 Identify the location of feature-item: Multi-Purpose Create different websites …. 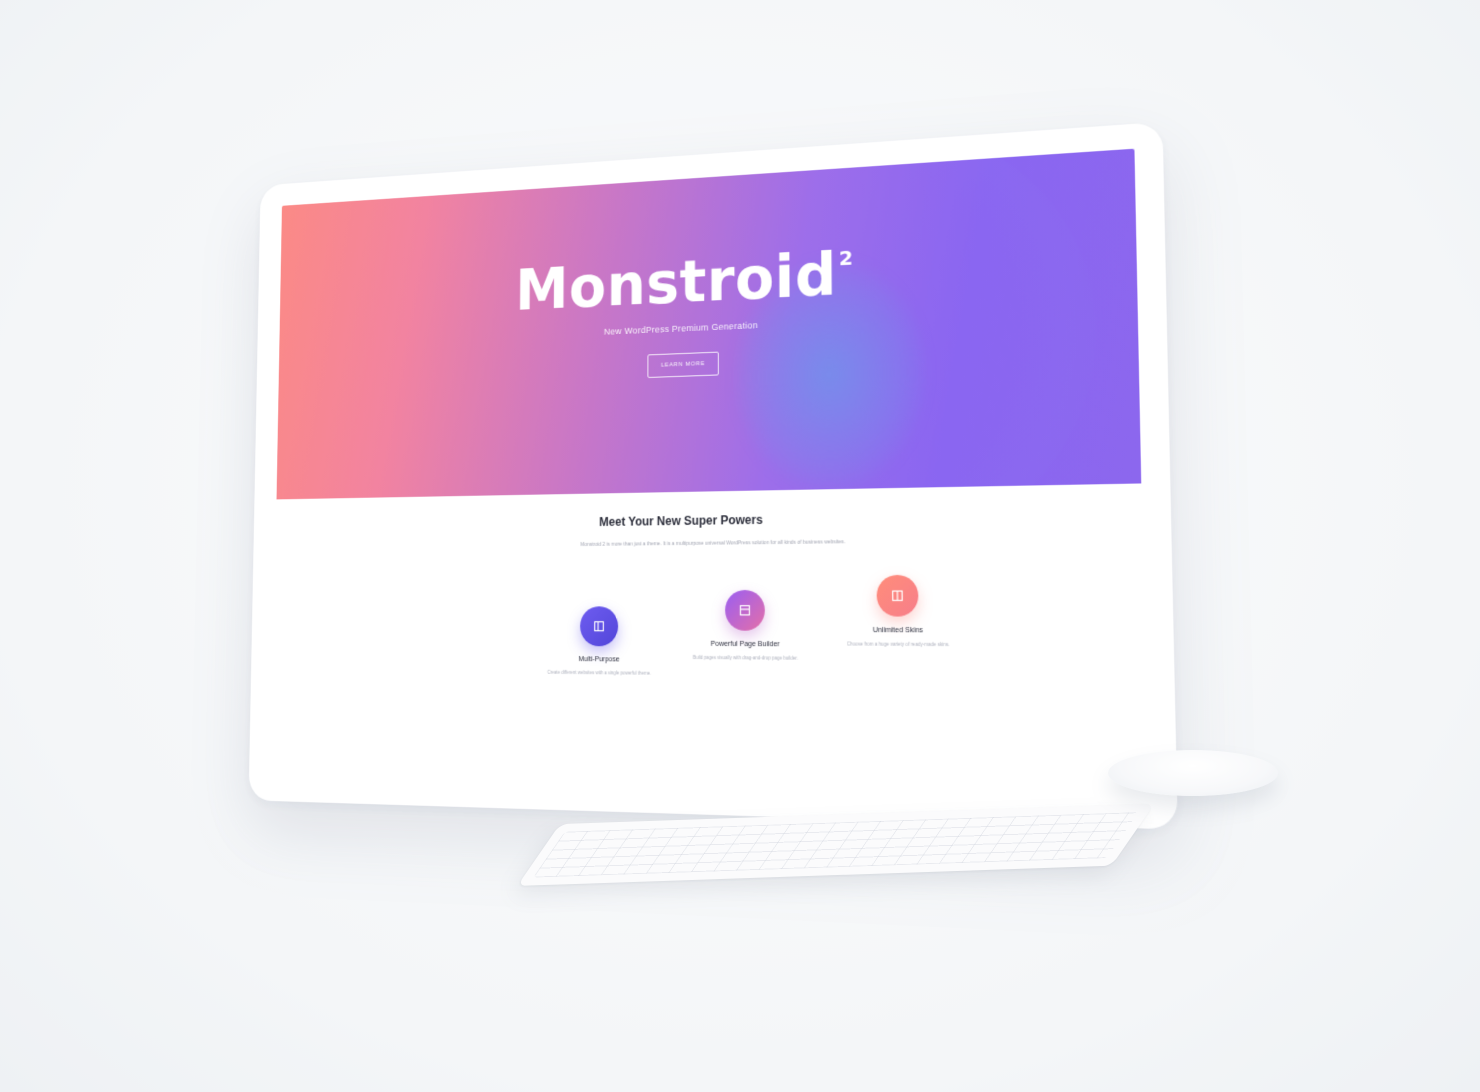
(600, 642).